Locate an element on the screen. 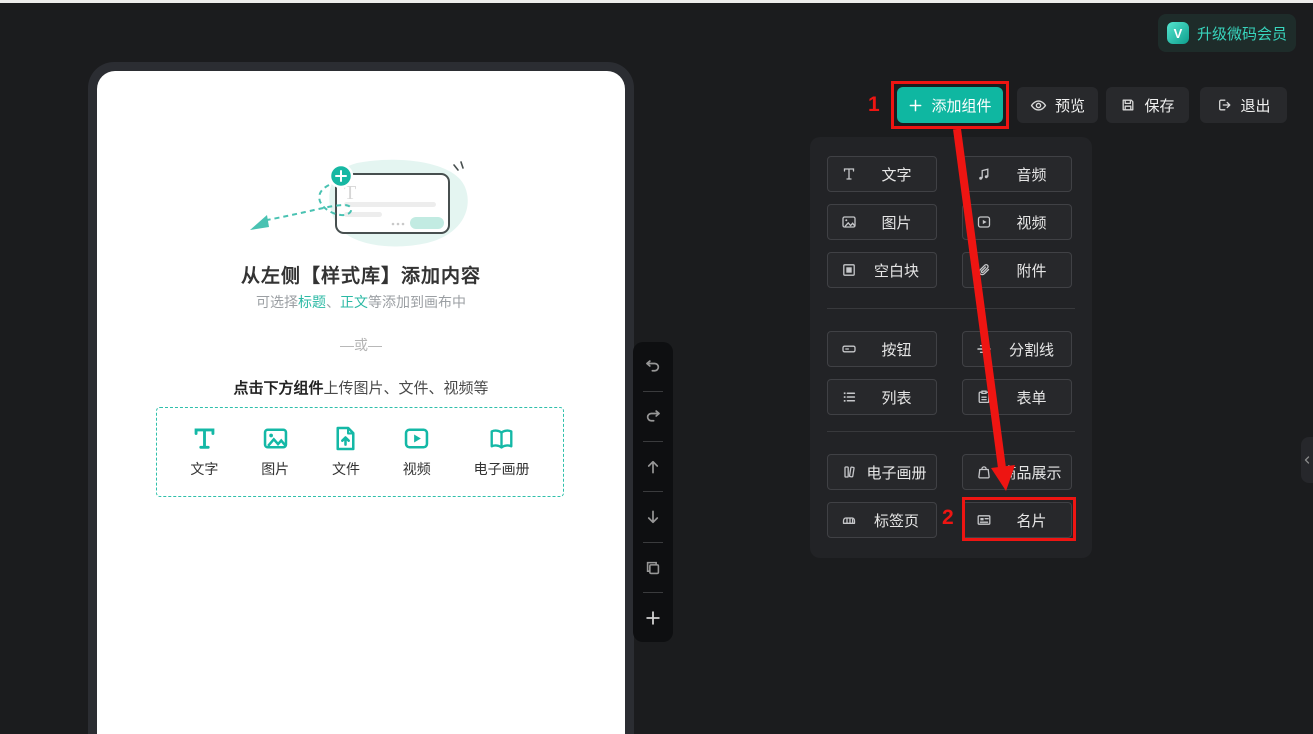 Image resolution: width=1313 pixels, height=734 pixels. collapse-panel-handle is located at coordinates (1307, 460).